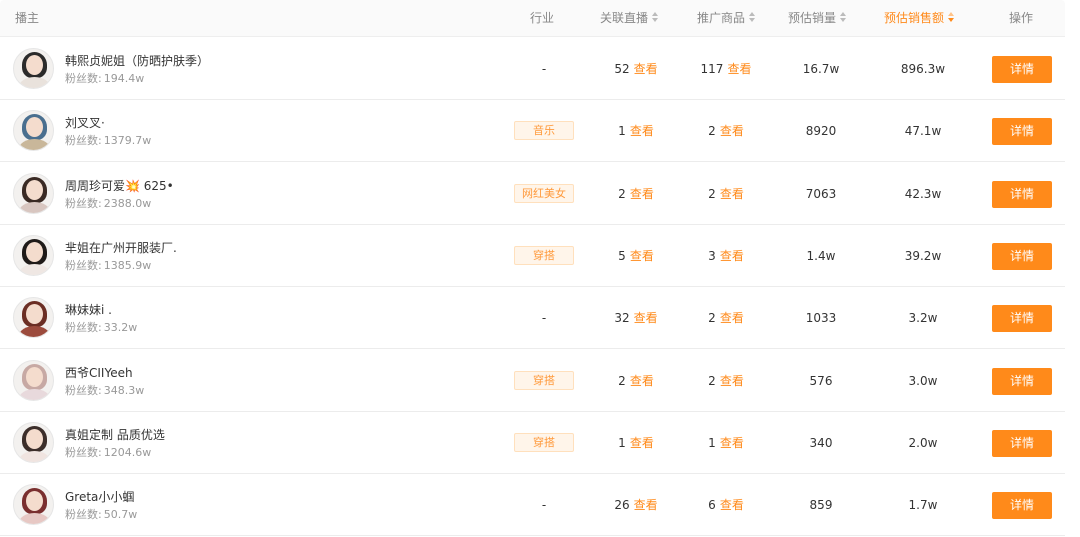 Image resolution: width=1080 pixels, height=537 pixels. What do you see at coordinates (120, 514) in the screenshot?
I see `fans-value: 50.7w` at bounding box center [120, 514].